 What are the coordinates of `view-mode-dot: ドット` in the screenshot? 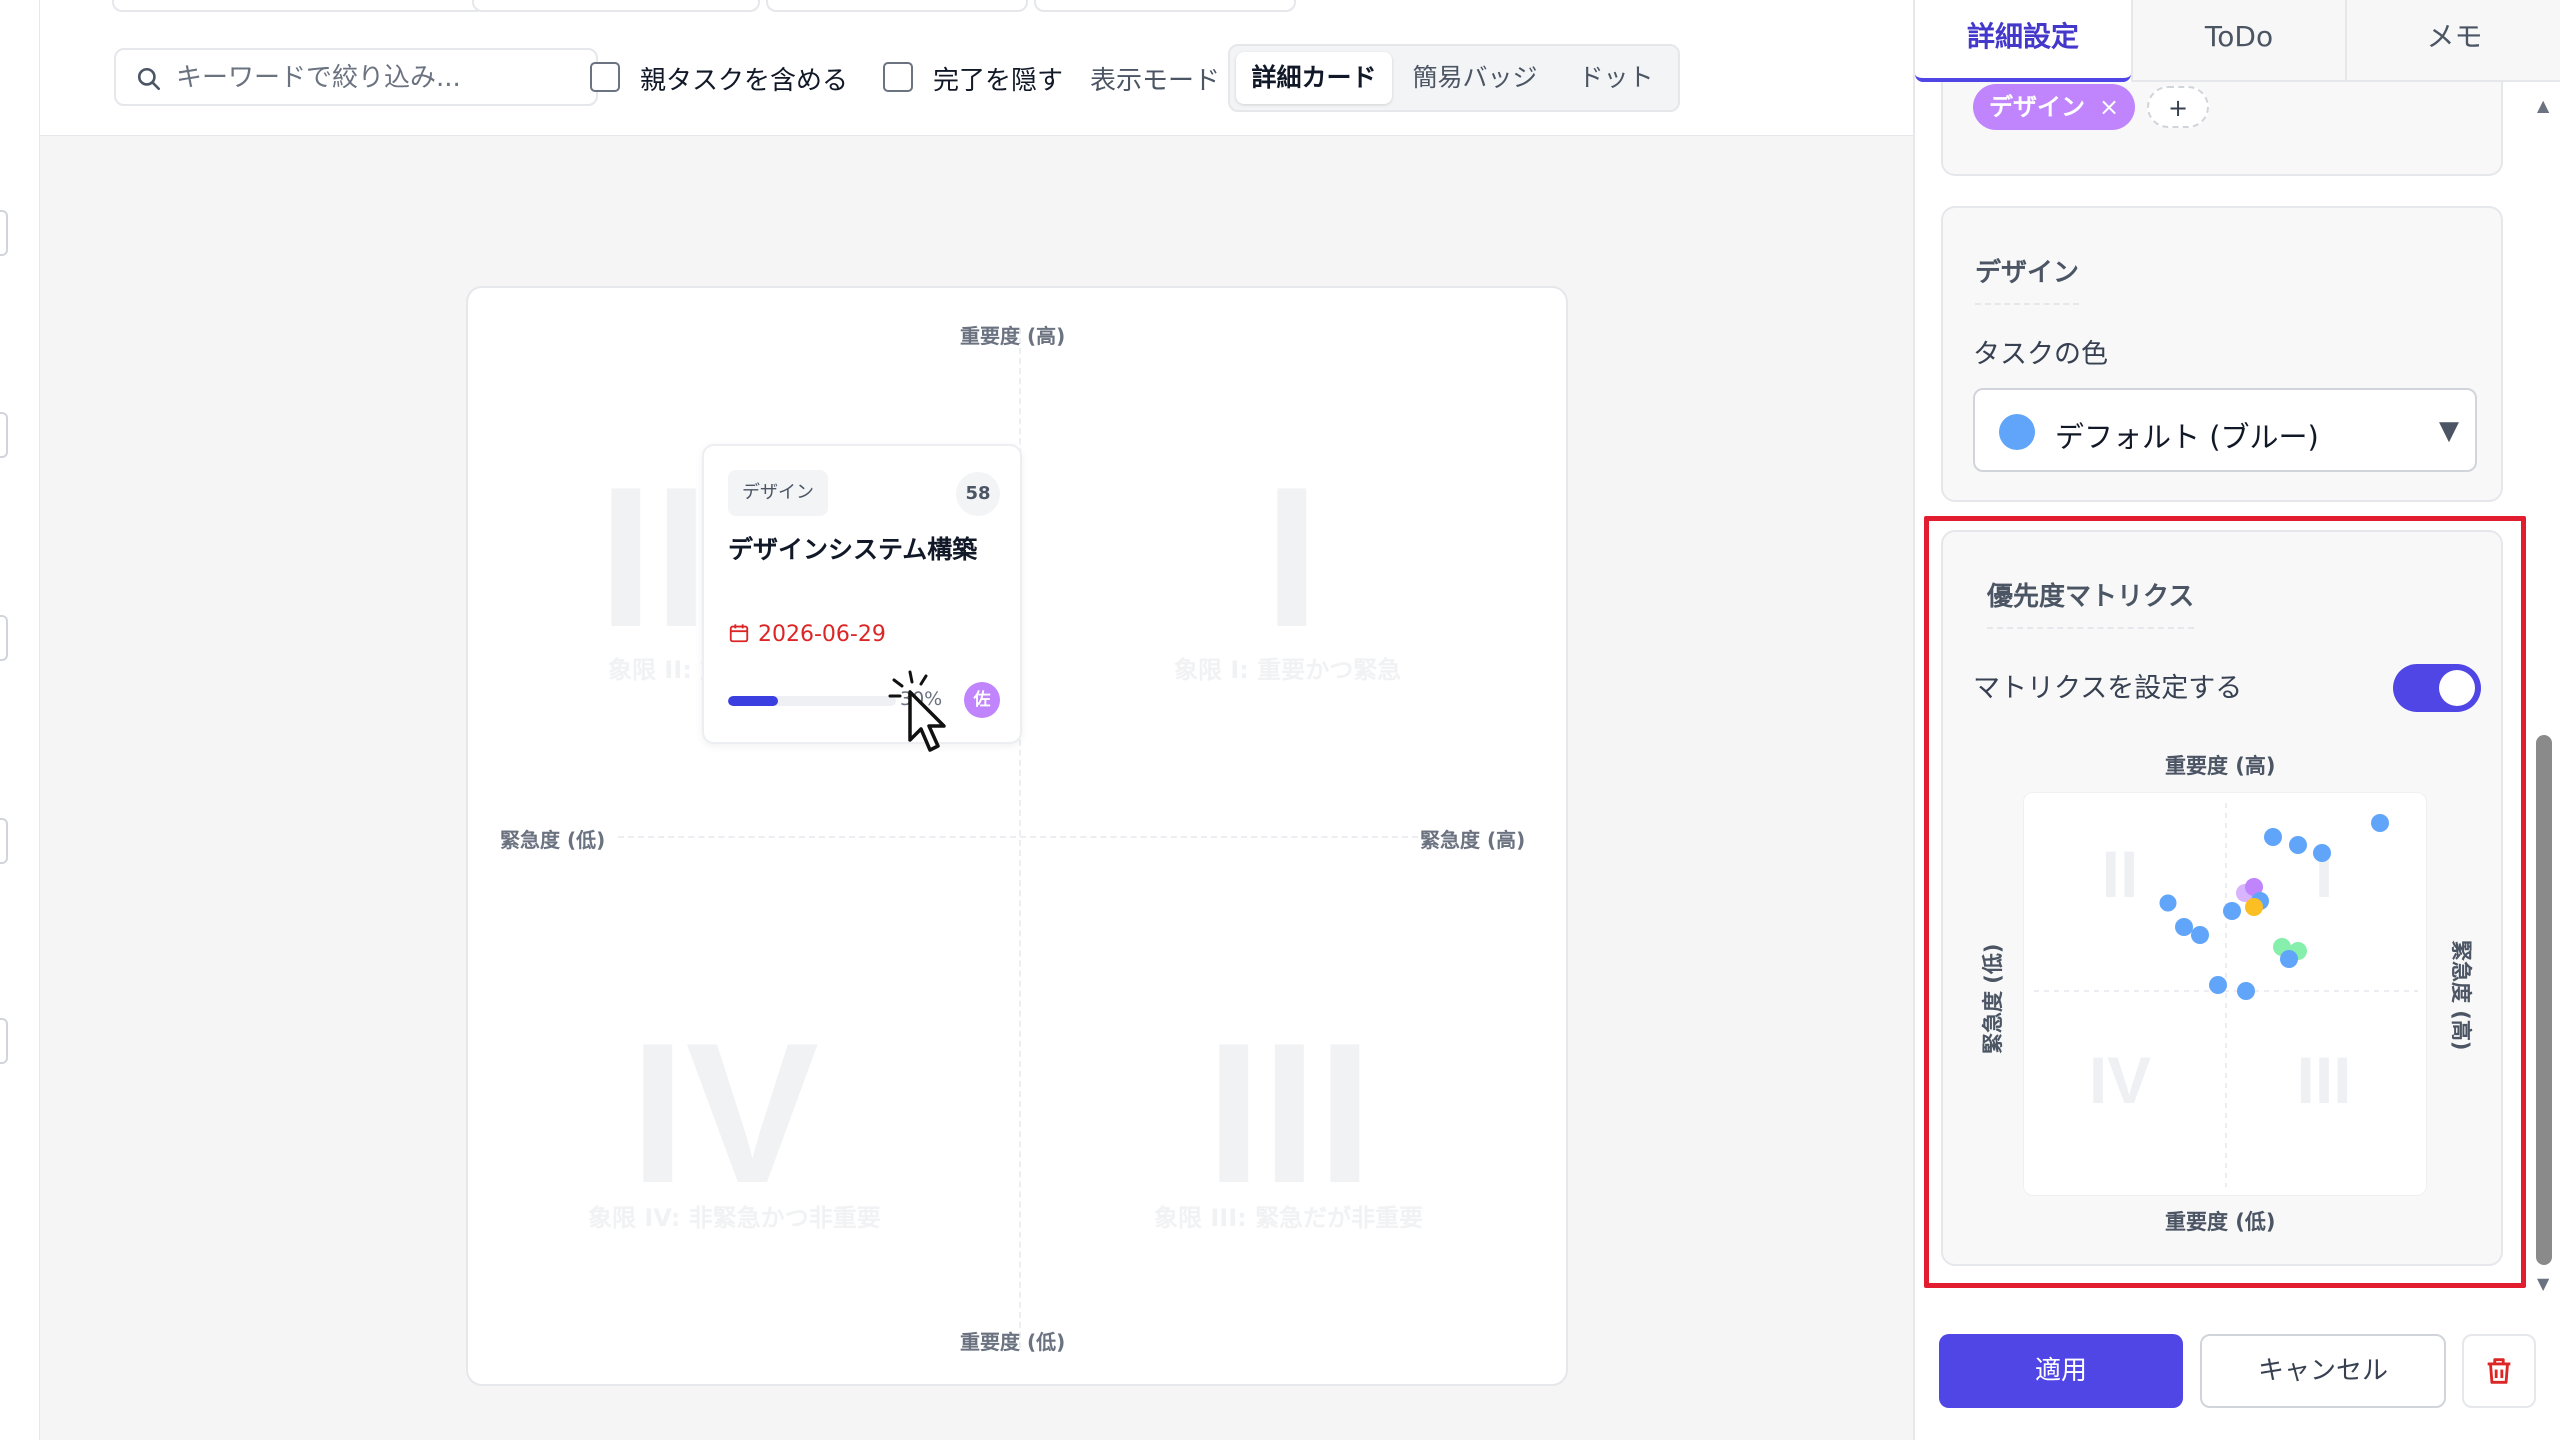 It's located at (1616, 78).